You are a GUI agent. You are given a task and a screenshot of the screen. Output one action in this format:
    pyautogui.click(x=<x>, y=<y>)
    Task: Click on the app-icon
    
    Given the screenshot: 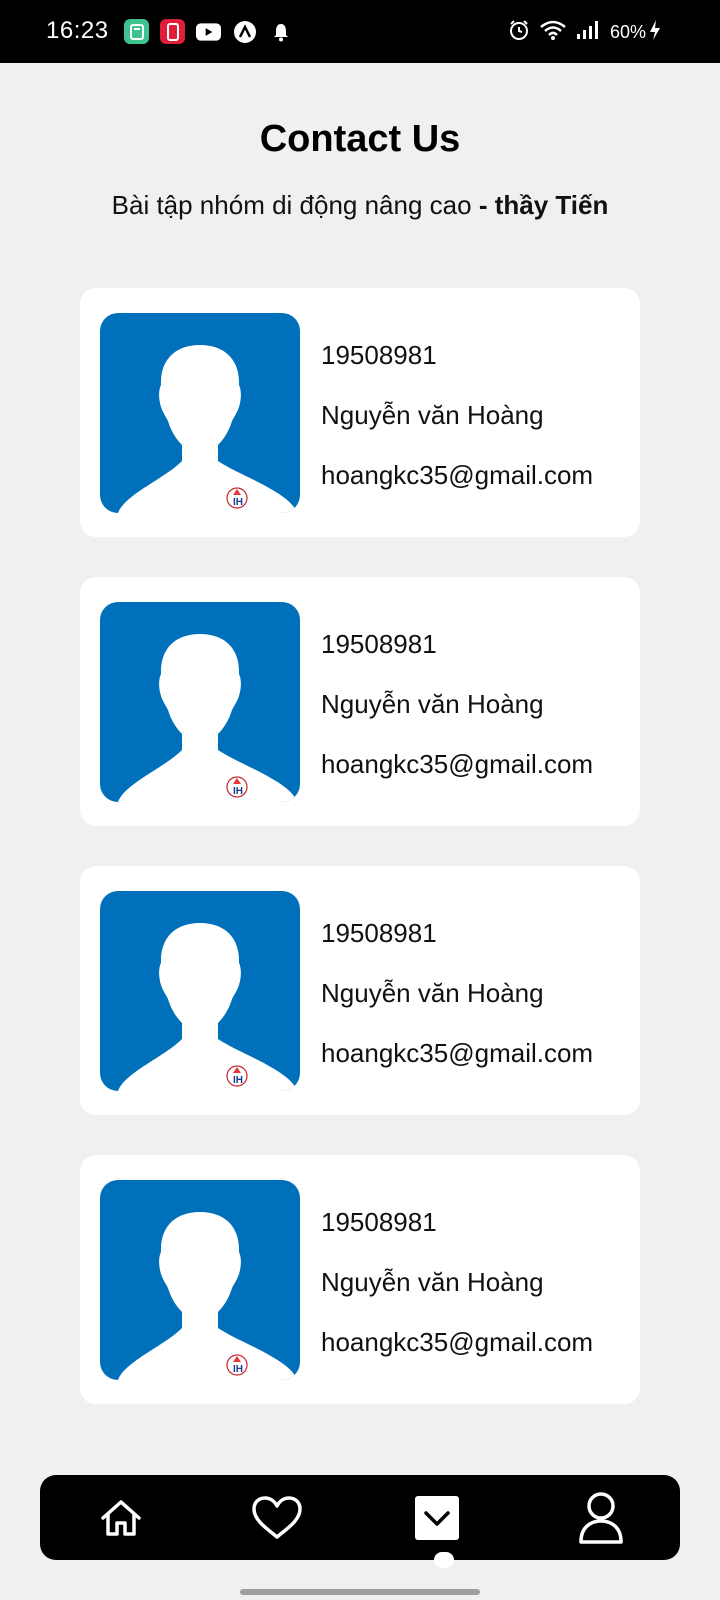 What is the action you would take?
    pyautogui.click(x=244, y=31)
    